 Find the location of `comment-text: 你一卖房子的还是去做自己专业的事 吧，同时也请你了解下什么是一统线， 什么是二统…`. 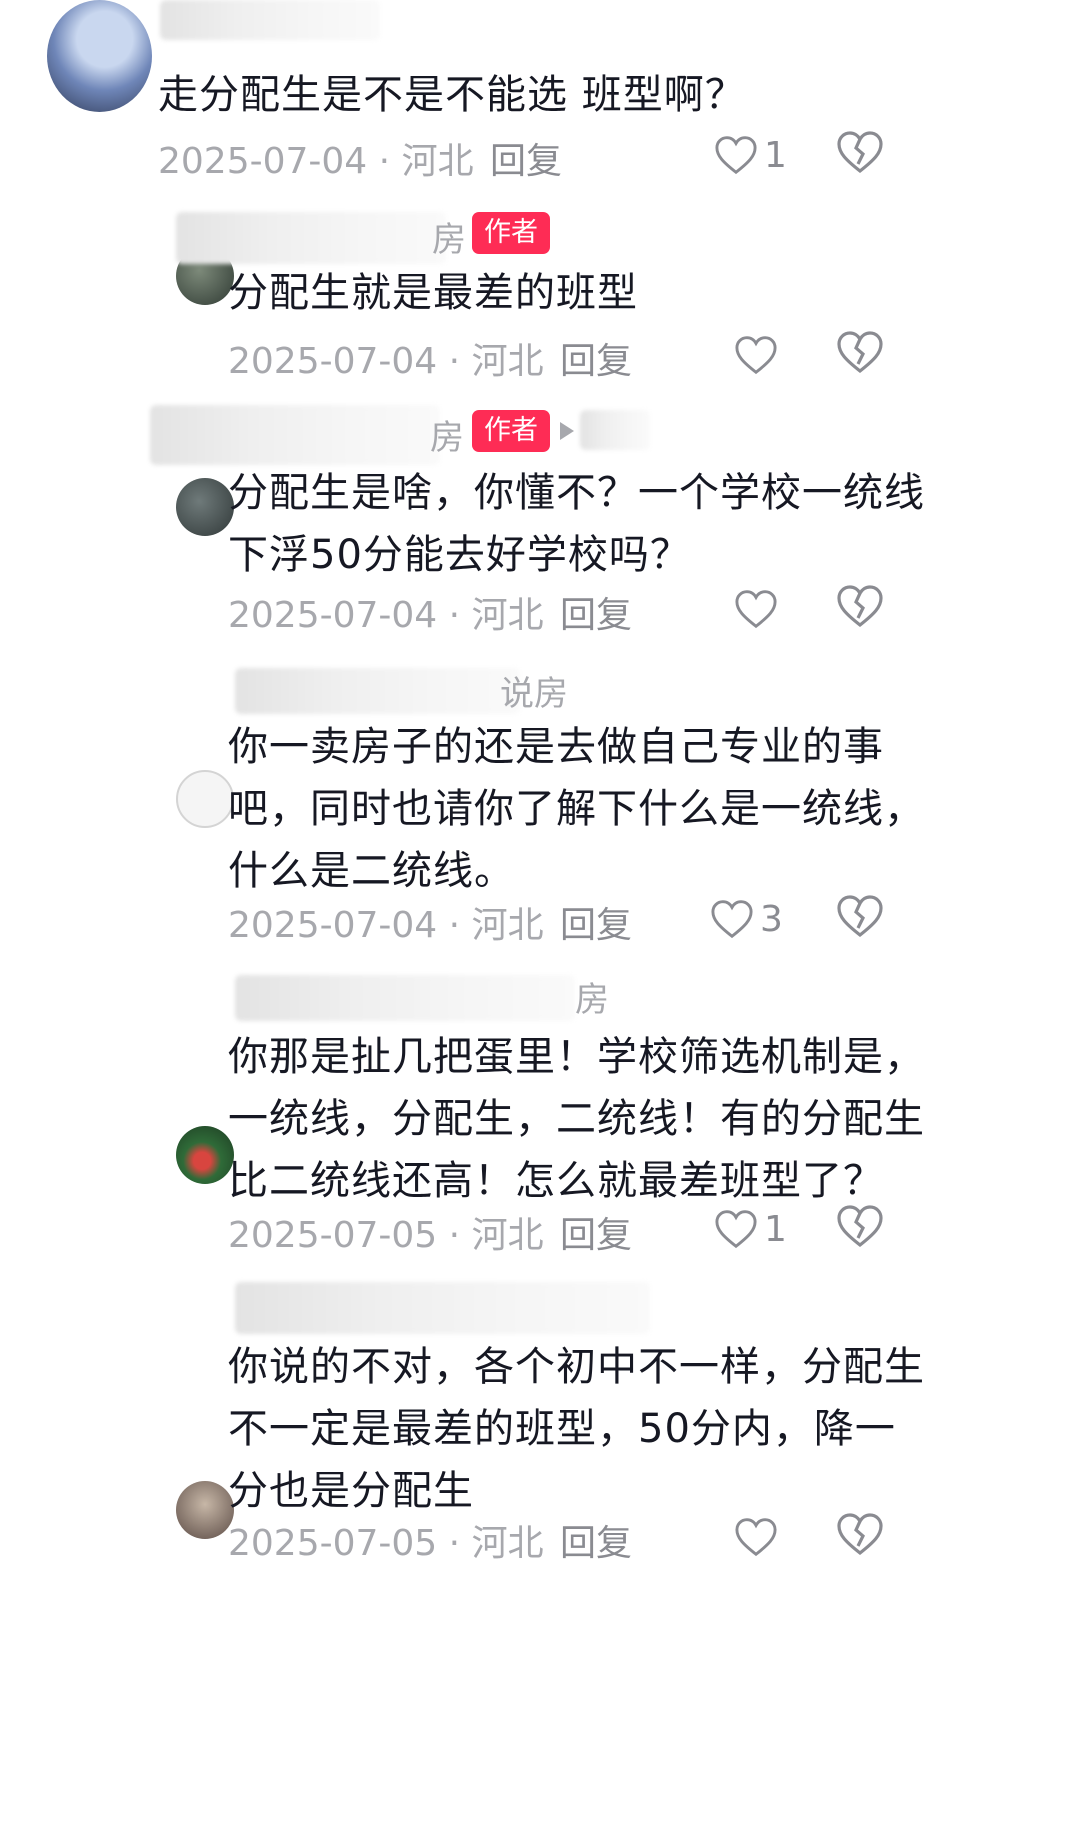

comment-text: 你一卖房子的还是去做自己专业的事 吧，同时也请你了解下什么是一统线， 什么是二统… is located at coordinates (576, 809).